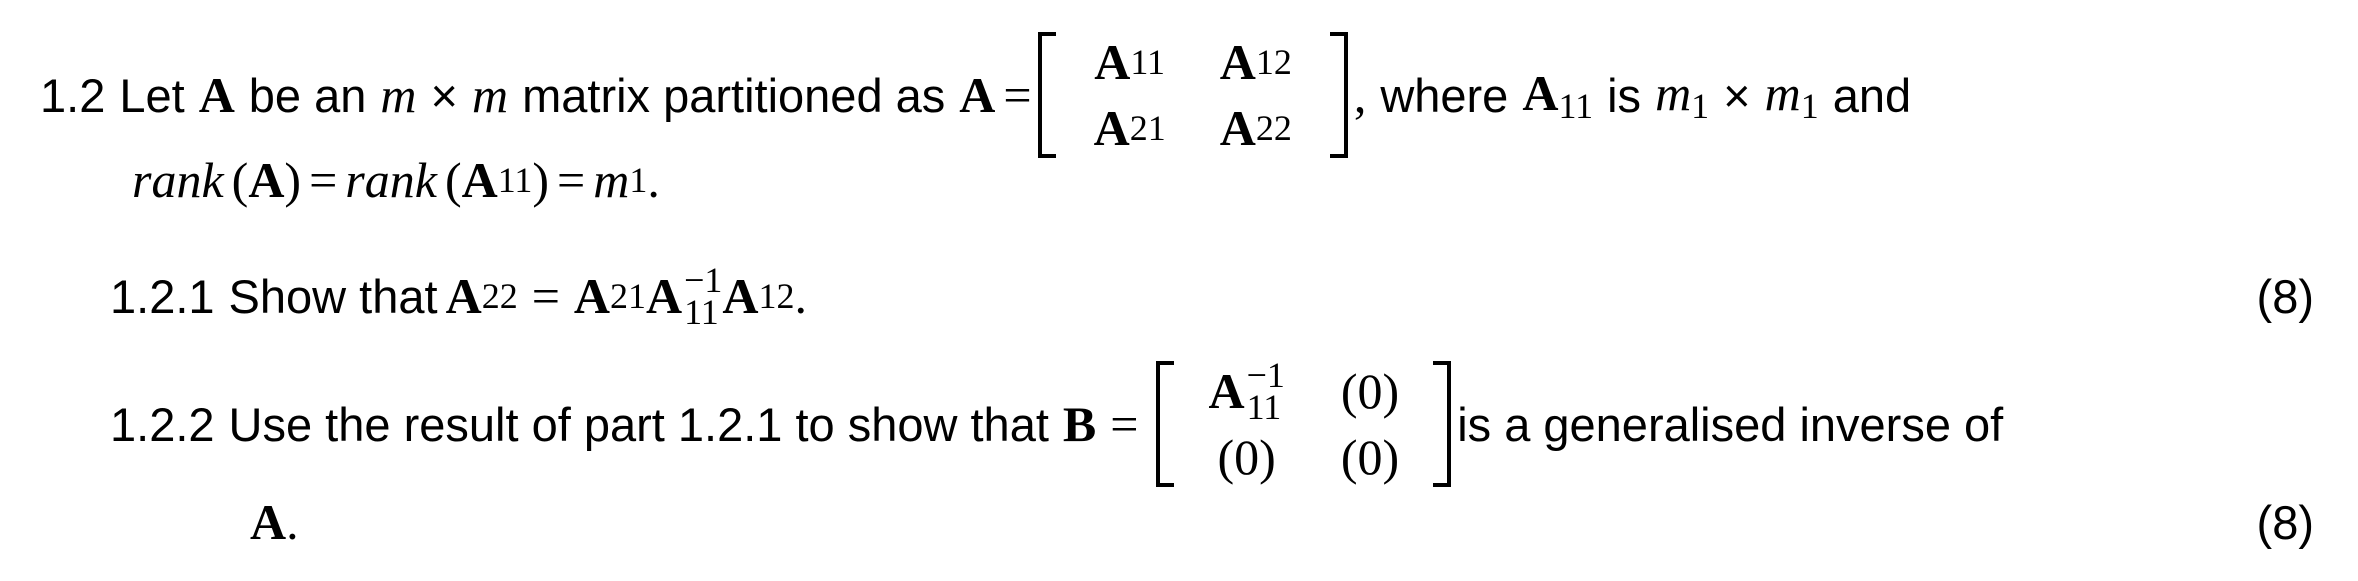 This screenshot has width=2358, height=581. Describe the element at coordinates (734, 95) in the screenshot. I see `intro-text-partitioned: matrix partitioned as` at that location.